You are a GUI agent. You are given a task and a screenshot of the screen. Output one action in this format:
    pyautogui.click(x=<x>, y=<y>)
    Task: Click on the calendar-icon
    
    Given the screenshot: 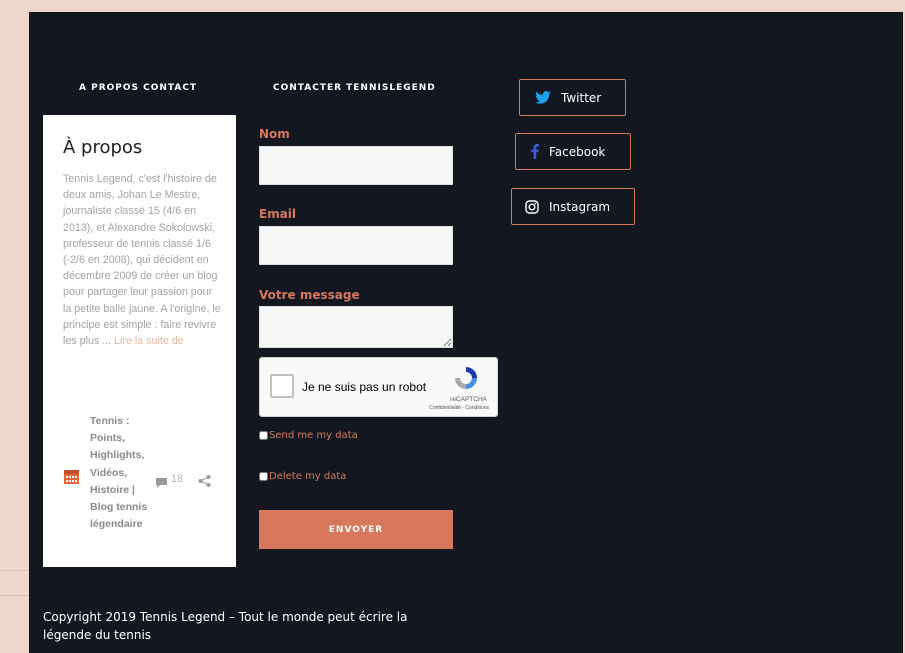 What is the action you would take?
    pyautogui.click(x=71, y=478)
    